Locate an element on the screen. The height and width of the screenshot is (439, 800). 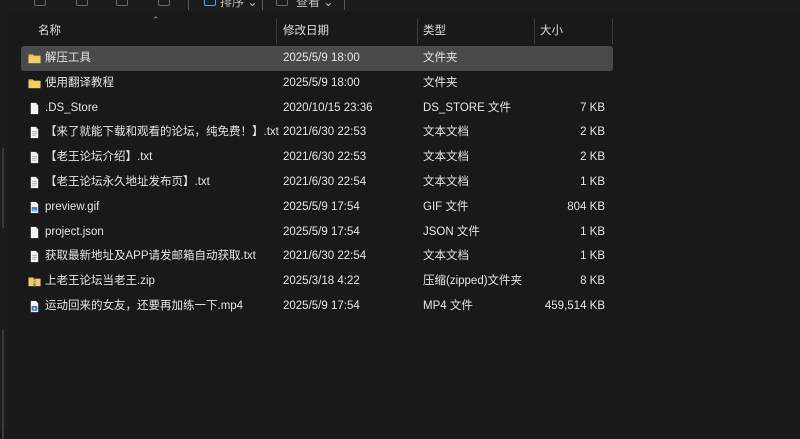
column-name: 名称 is located at coordinates (49, 31).